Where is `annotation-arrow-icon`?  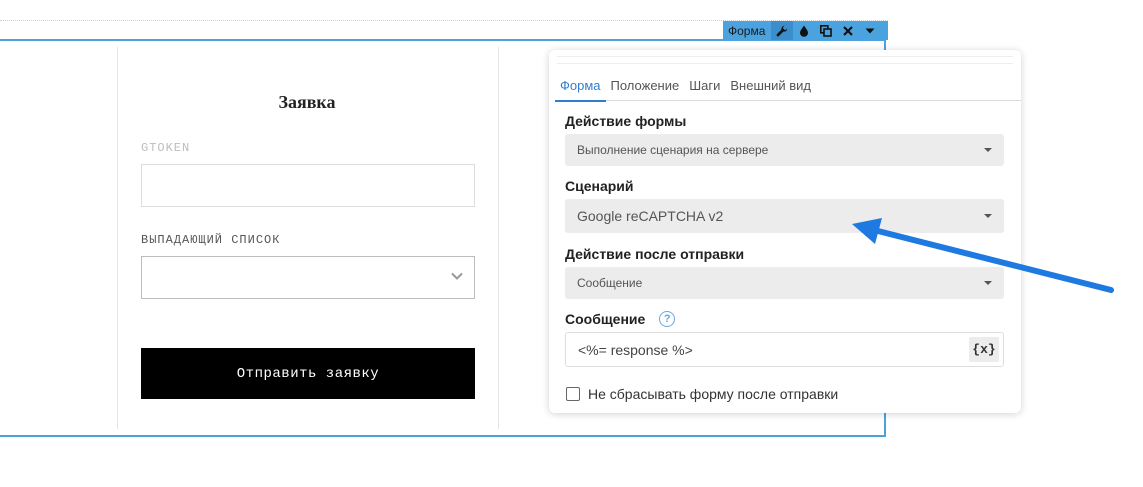 annotation-arrow-icon is located at coordinates (983, 255).